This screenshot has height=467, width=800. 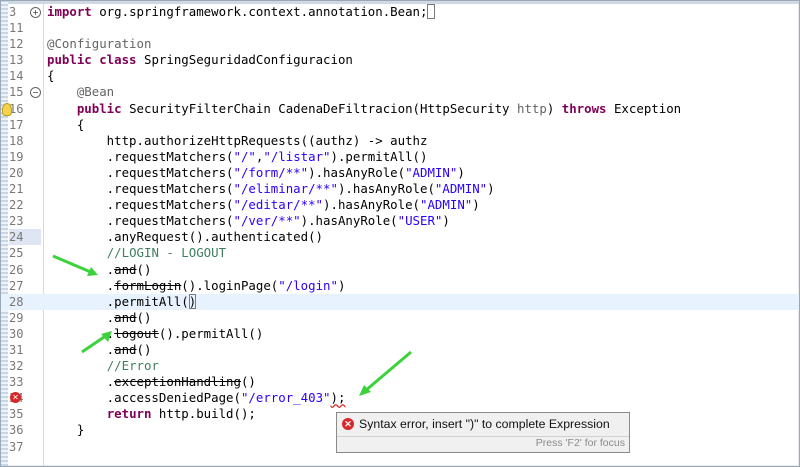 I want to click on tooltip-hint: Press 'F2' for focus, so click(x=580, y=443).